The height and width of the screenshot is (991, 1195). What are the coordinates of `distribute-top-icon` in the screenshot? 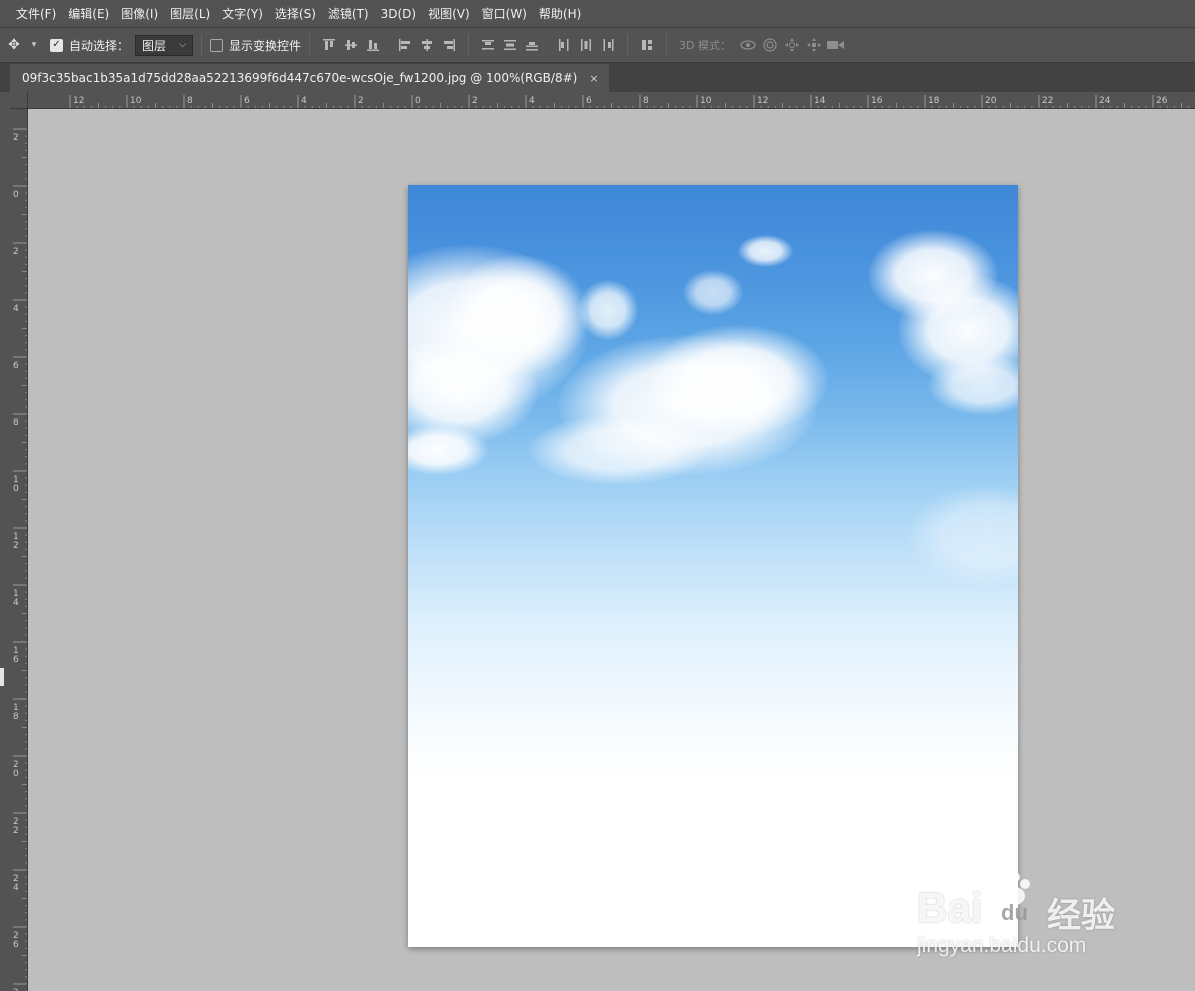 It's located at (488, 45).